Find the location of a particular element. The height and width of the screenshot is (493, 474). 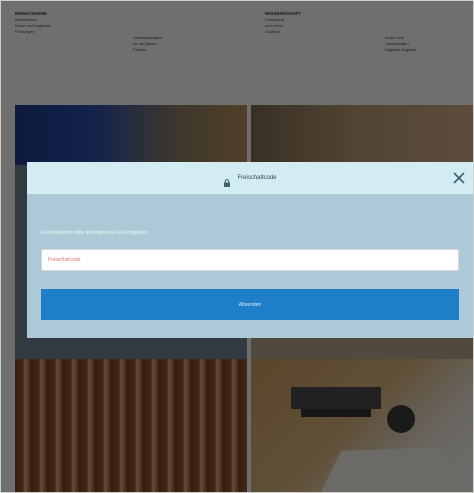

dialog-header: Freischaltcode is located at coordinates (250, 178).